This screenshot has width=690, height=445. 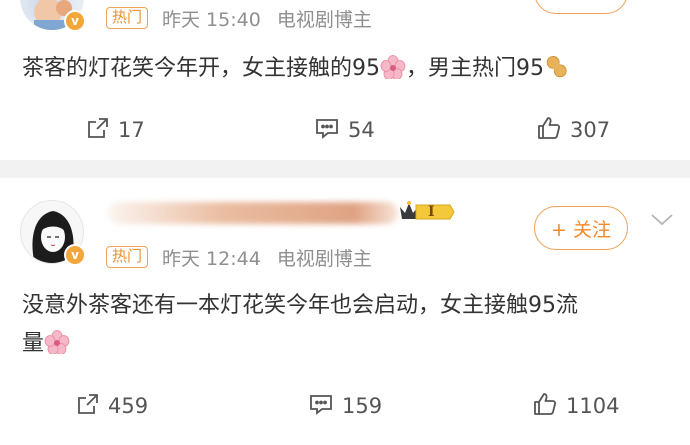 I want to click on crown-level-icon, so click(x=427, y=214).